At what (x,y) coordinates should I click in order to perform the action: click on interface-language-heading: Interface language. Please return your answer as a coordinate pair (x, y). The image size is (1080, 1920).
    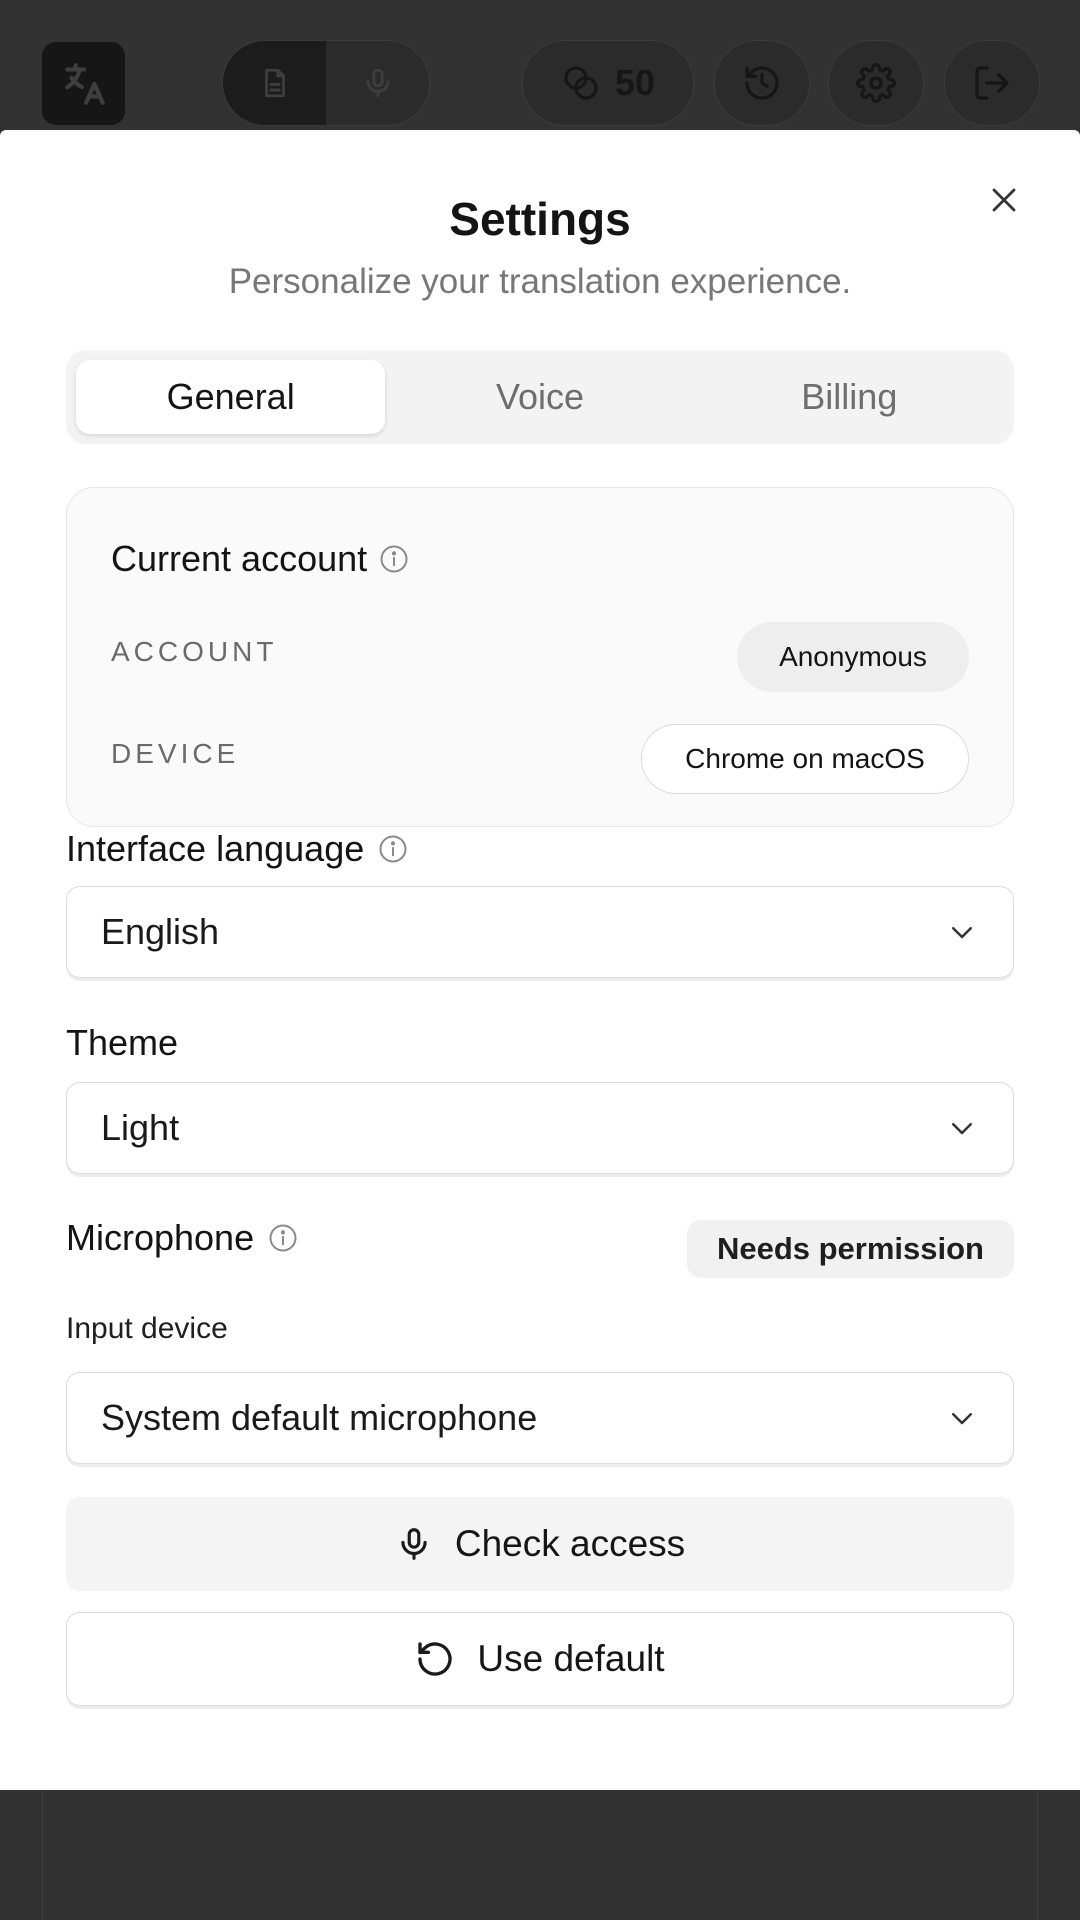
    Looking at the image, I should click on (237, 849).